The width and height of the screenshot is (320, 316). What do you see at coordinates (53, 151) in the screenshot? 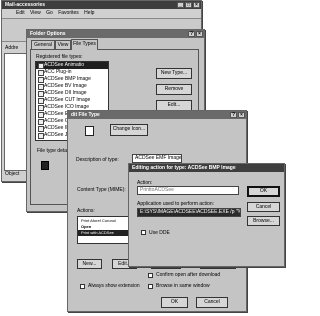
I see `file-type-details-label: File type detai` at bounding box center [53, 151].